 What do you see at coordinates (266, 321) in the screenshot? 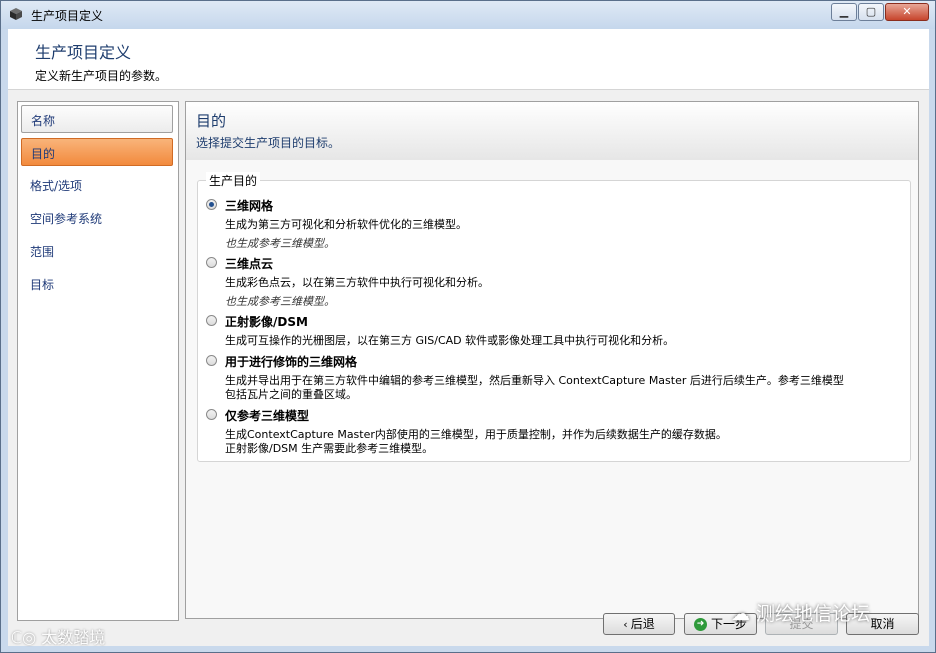
I see `option-label: 正射影像/DSM` at bounding box center [266, 321].